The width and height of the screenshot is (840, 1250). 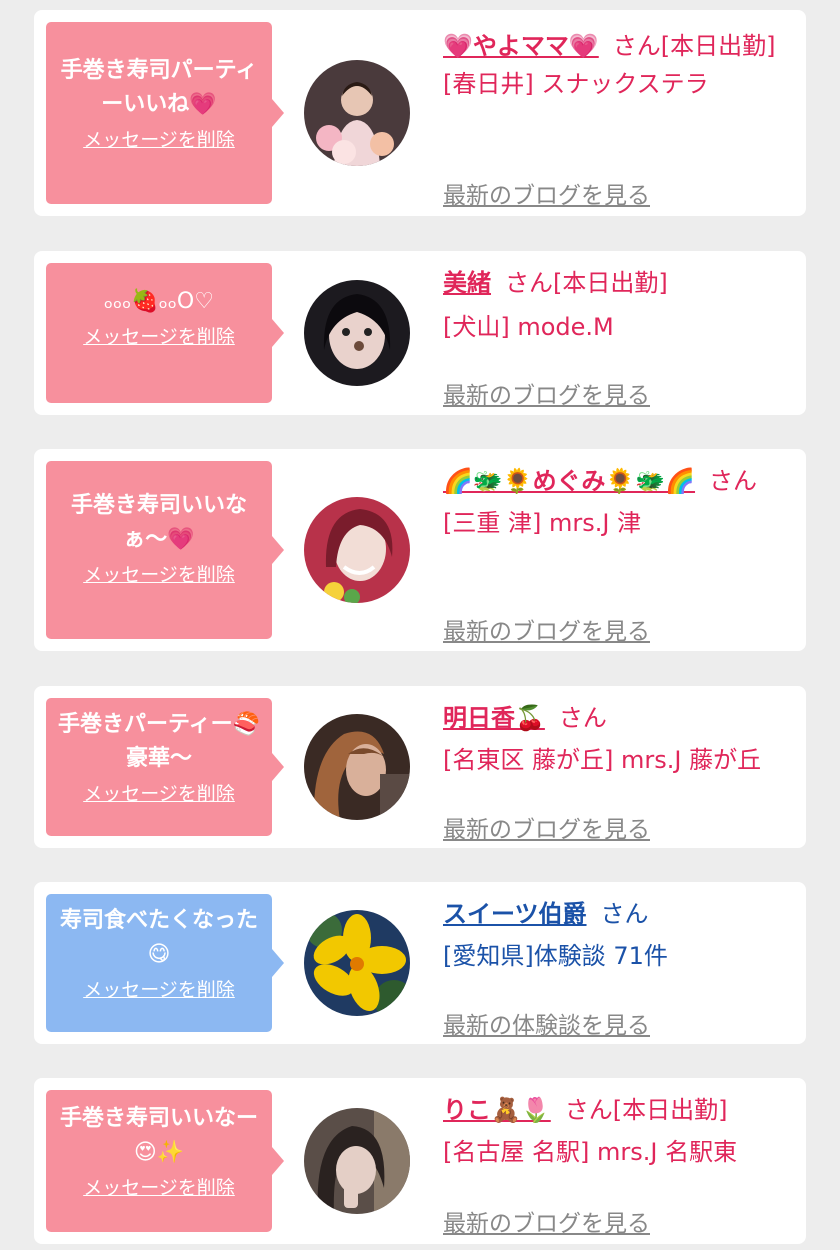 I want to click on store-name: [犬山] mode.M, so click(x=528, y=327).